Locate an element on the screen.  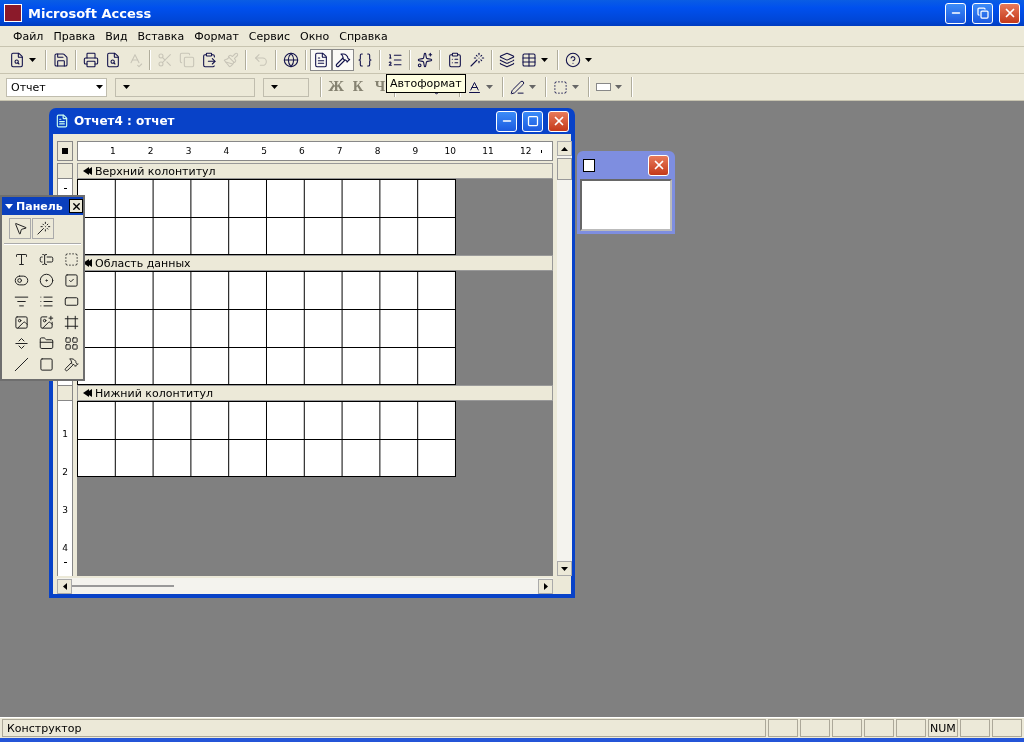
pointer-icon is located at coordinates (20, 228).